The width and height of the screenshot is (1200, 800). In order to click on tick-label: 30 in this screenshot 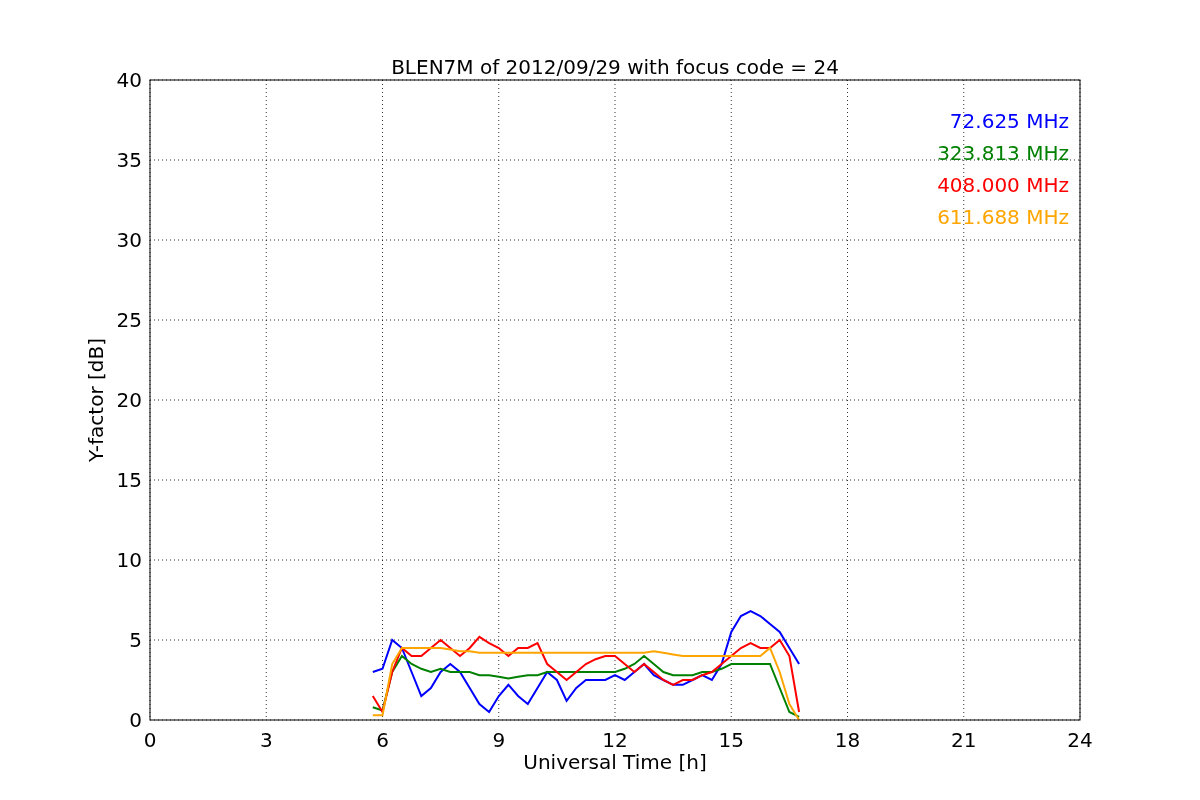, I will do `click(129, 240)`.